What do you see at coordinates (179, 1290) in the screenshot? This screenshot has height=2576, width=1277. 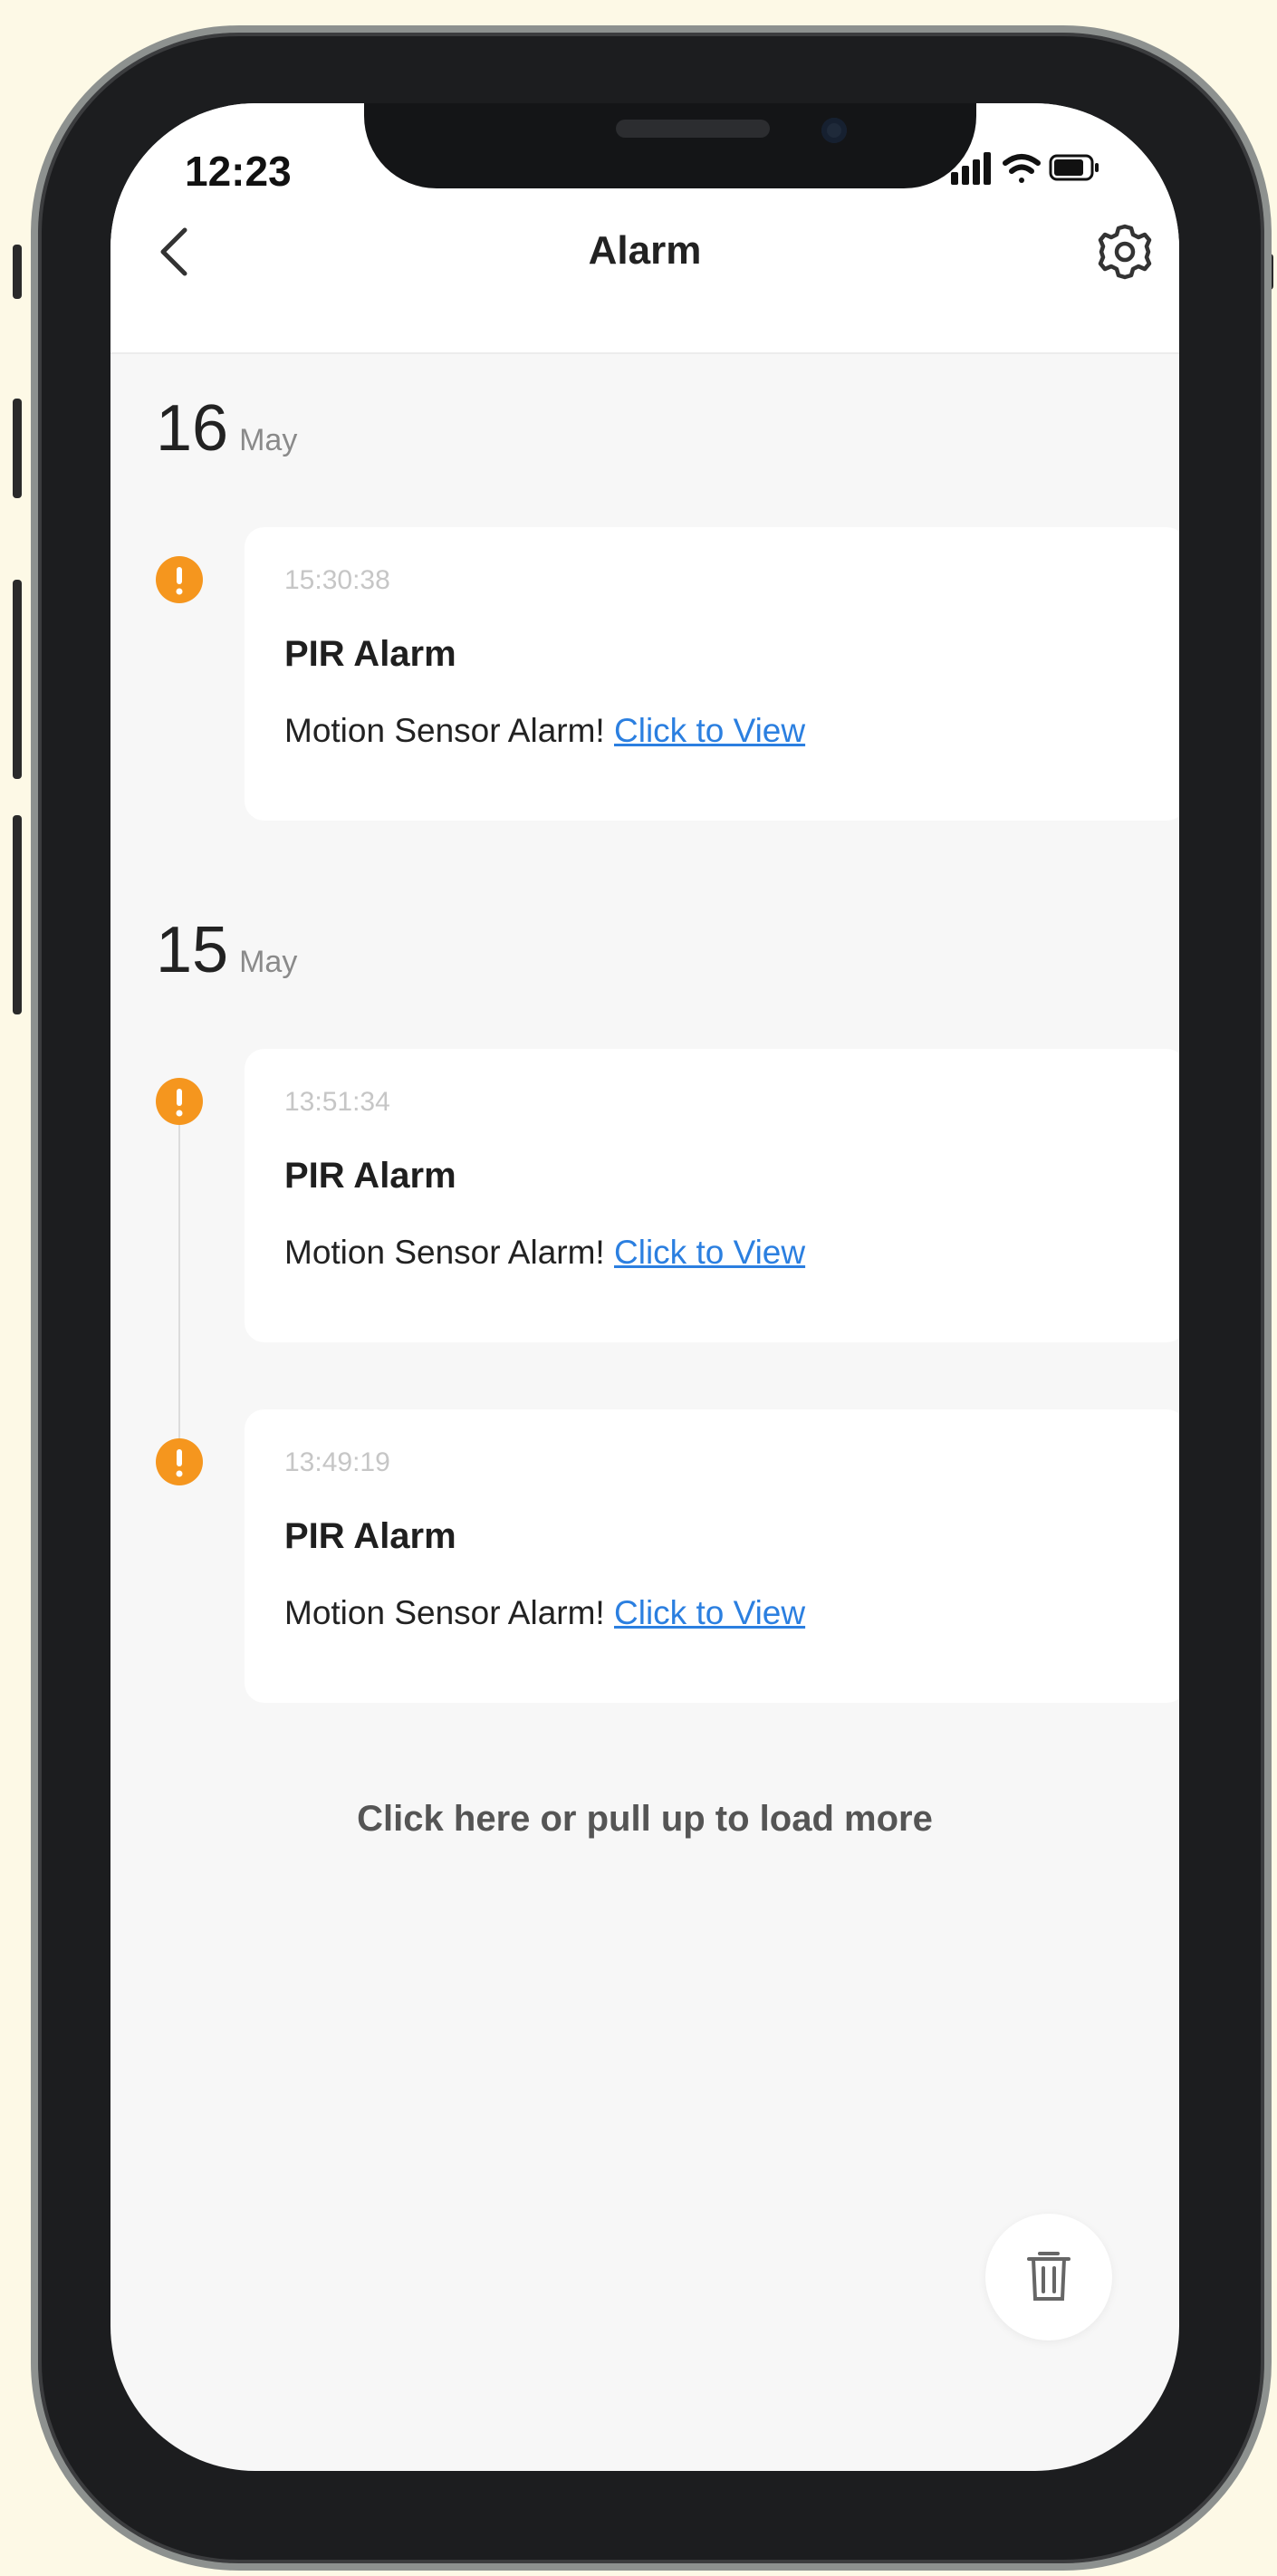 I see `timeline-line` at bounding box center [179, 1290].